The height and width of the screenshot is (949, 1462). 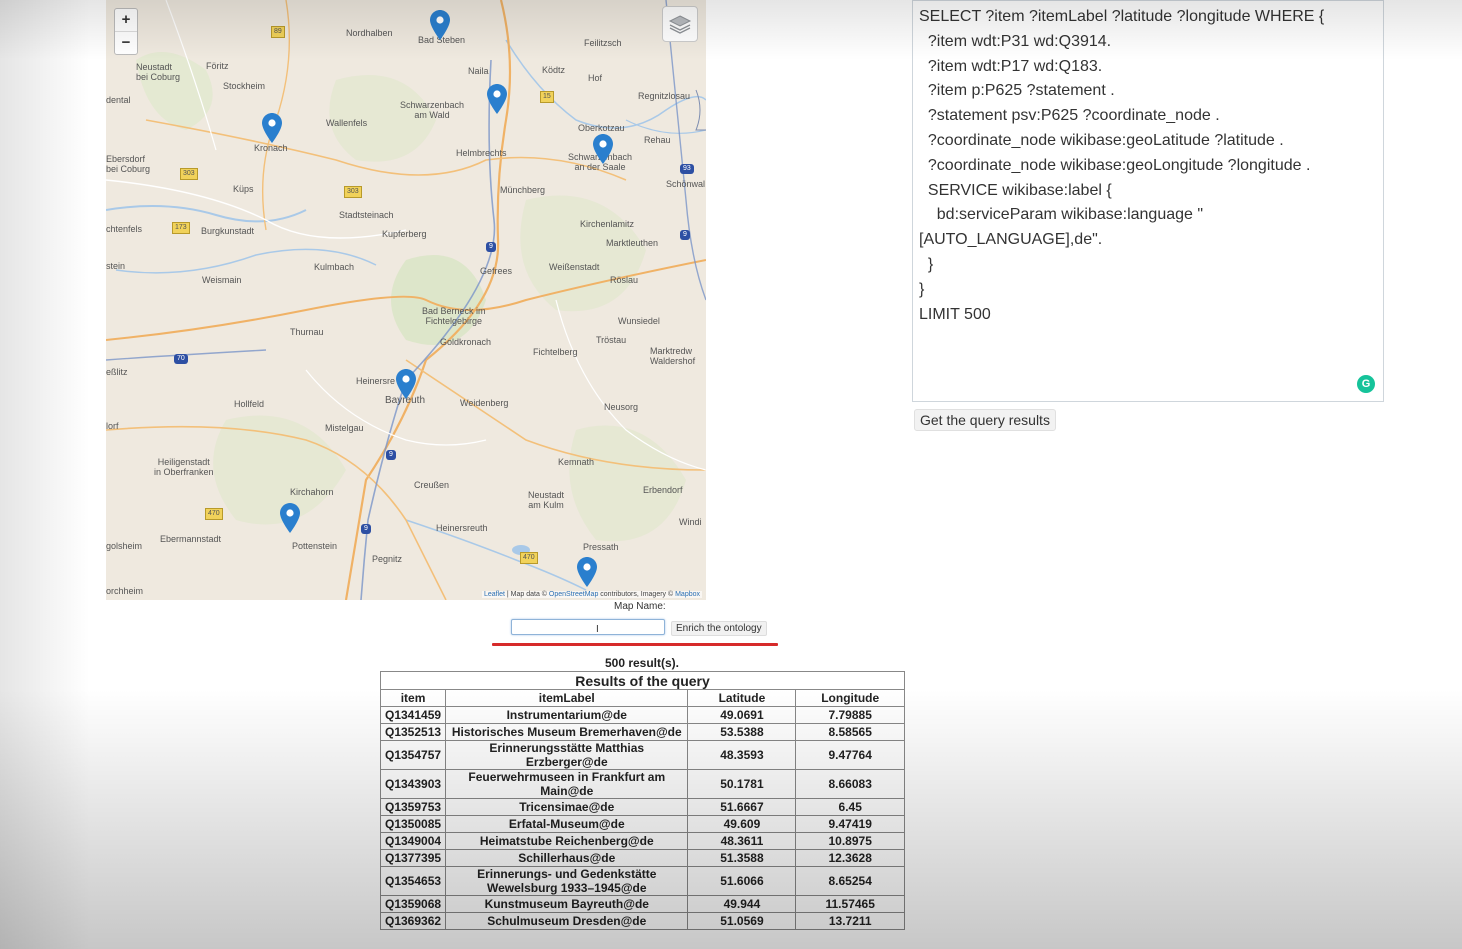 What do you see at coordinates (680, 24) in the screenshot?
I see `layers-button` at bounding box center [680, 24].